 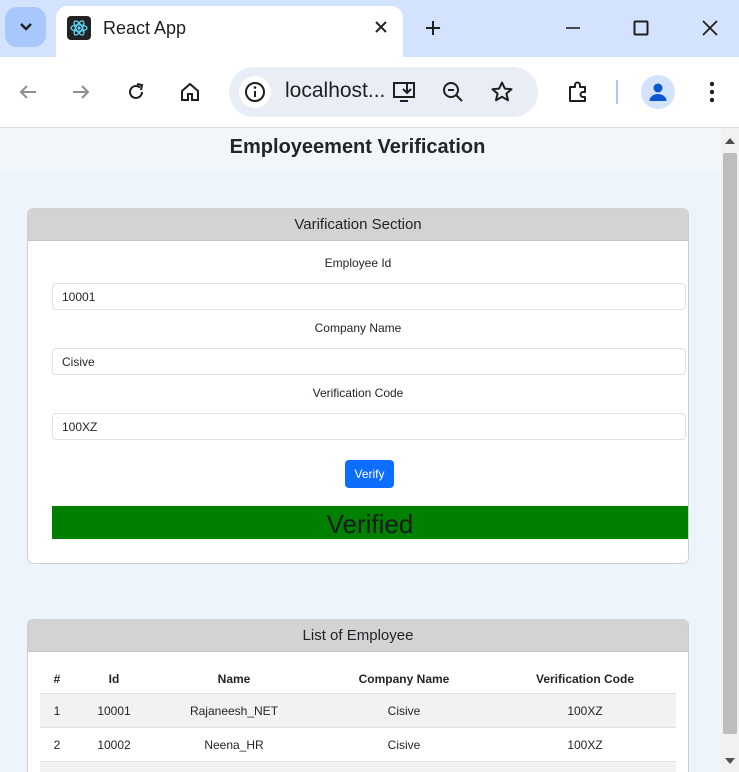 I want to click on forward-icon, so click(x=81, y=92).